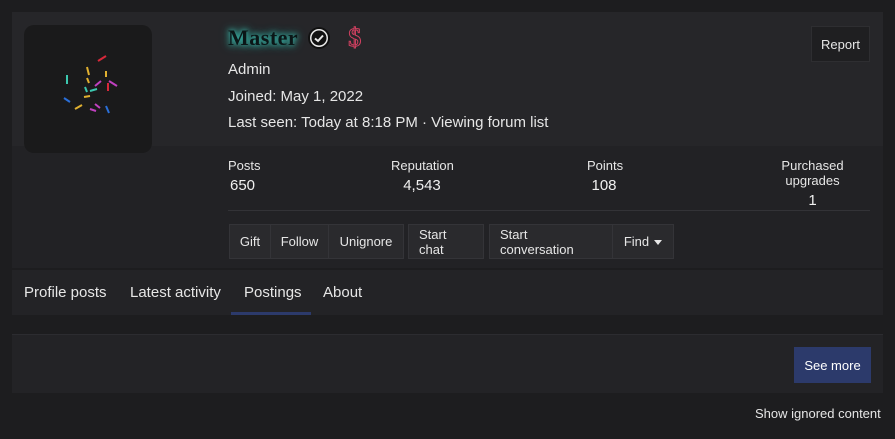  What do you see at coordinates (832, 365) in the screenshot?
I see `see-more-button: See more` at bounding box center [832, 365].